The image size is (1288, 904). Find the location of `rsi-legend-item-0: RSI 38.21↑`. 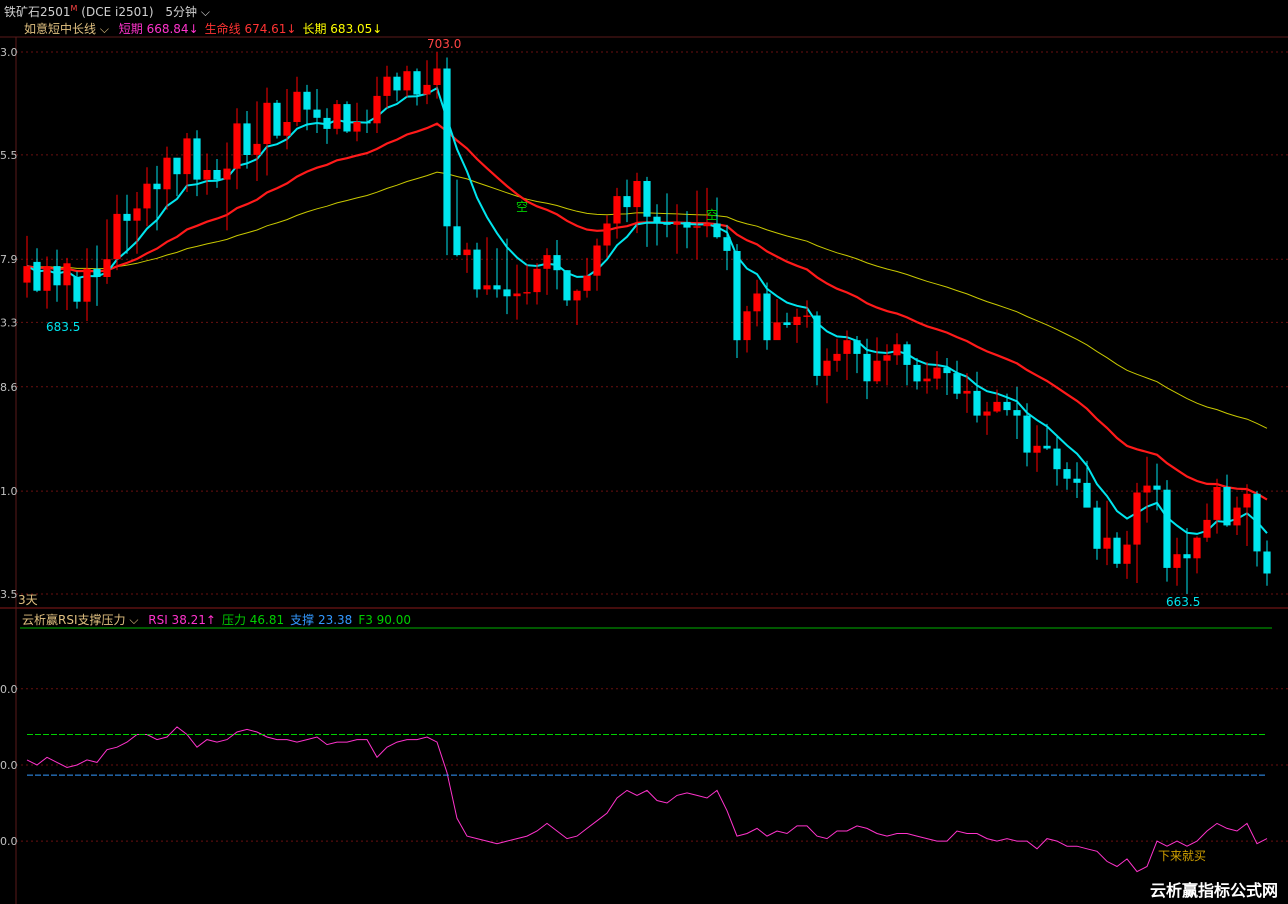

rsi-legend-item-0: RSI 38.21↑ is located at coordinates (182, 620).